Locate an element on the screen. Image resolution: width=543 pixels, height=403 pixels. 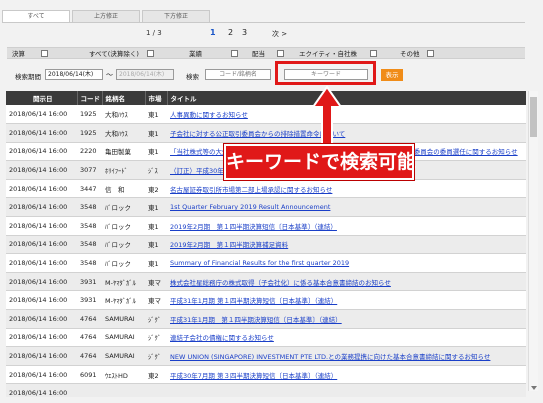
disclosure-title-link: 名古屋証券取引所市場第二部上場承認に関するお知らせ is located at coordinates (251, 190).